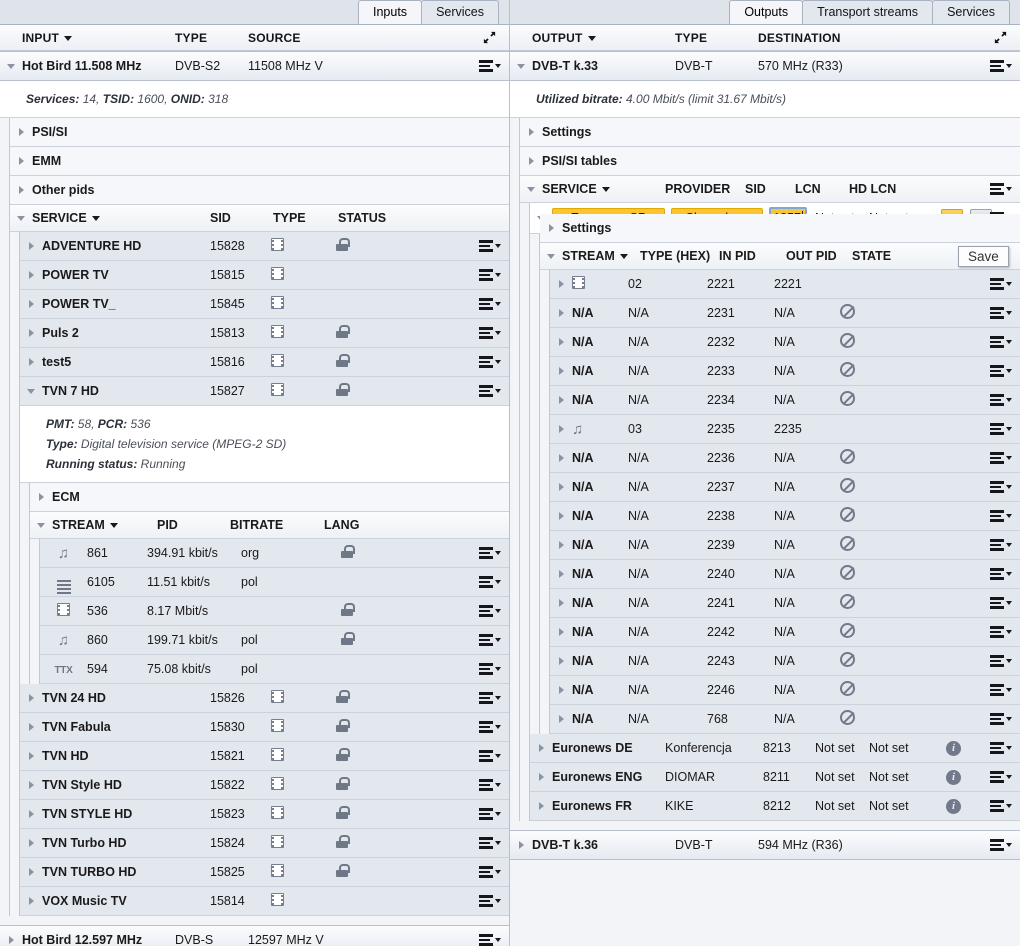 Image resolution: width=1020 pixels, height=946 pixels. What do you see at coordinates (785, 313) in the screenshot?
I see `list-item: N/A N/A 2231 N/A` at bounding box center [785, 313].